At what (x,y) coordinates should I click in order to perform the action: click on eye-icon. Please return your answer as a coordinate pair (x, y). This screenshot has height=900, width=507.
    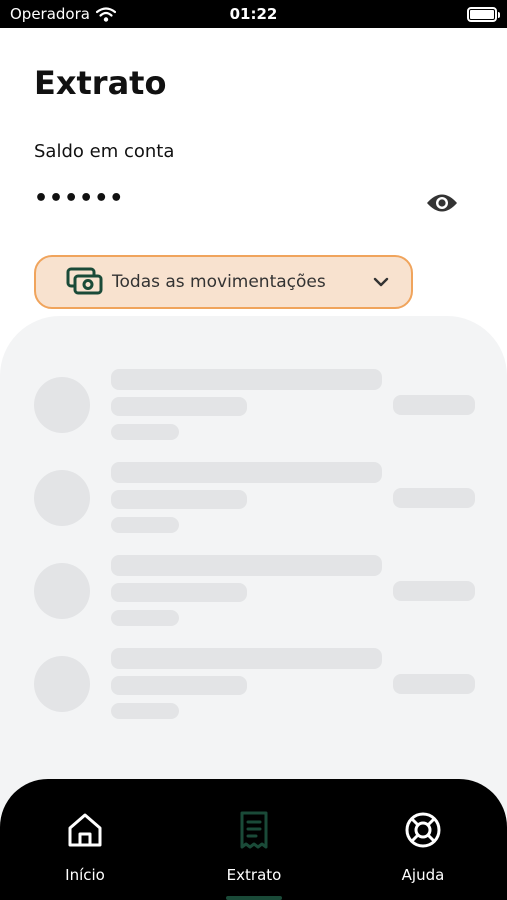
    Looking at the image, I should click on (442, 203).